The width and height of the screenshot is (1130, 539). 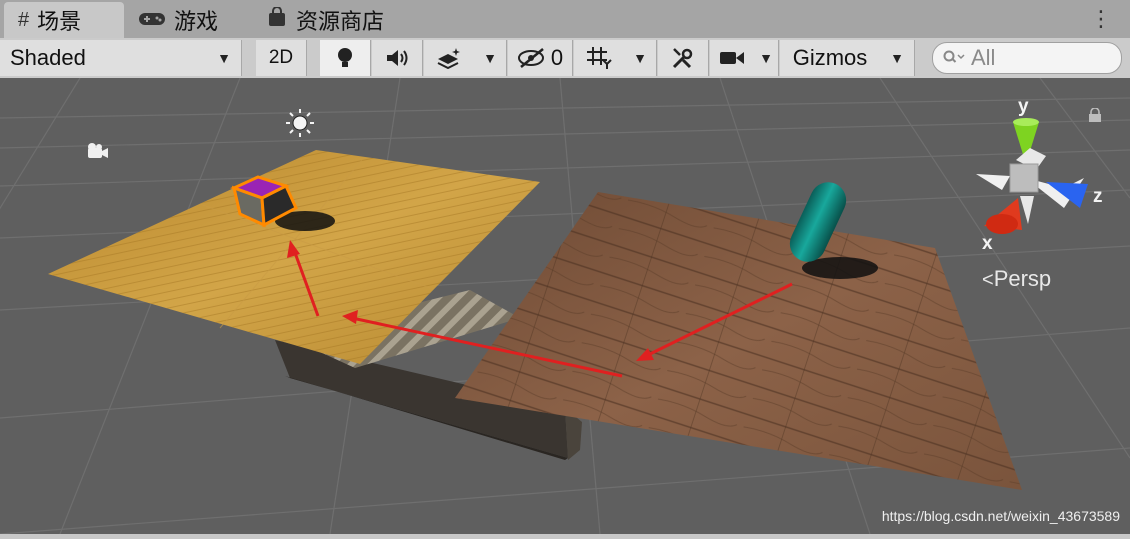 I want to click on effects-dropdown: ▼, so click(x=490, y=58).